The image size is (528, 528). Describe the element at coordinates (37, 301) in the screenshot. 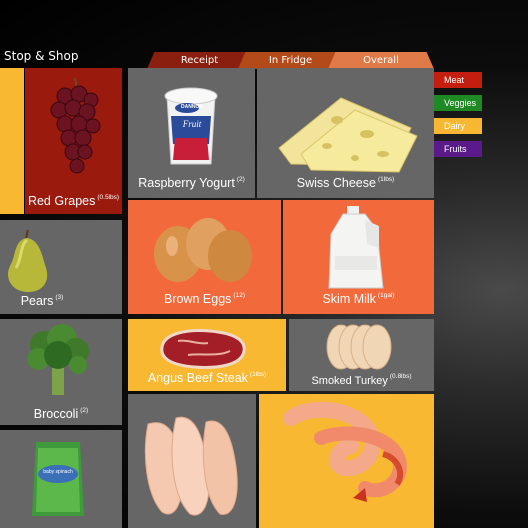

I see `pears-name: Pears` at that location.